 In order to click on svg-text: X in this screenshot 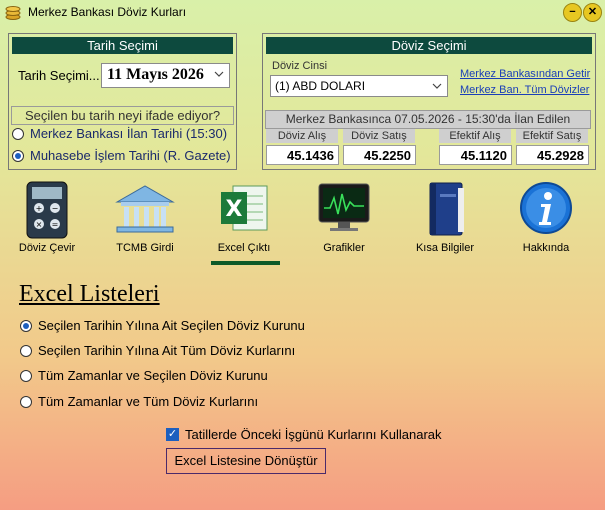, I will do `click(234, 209)`.